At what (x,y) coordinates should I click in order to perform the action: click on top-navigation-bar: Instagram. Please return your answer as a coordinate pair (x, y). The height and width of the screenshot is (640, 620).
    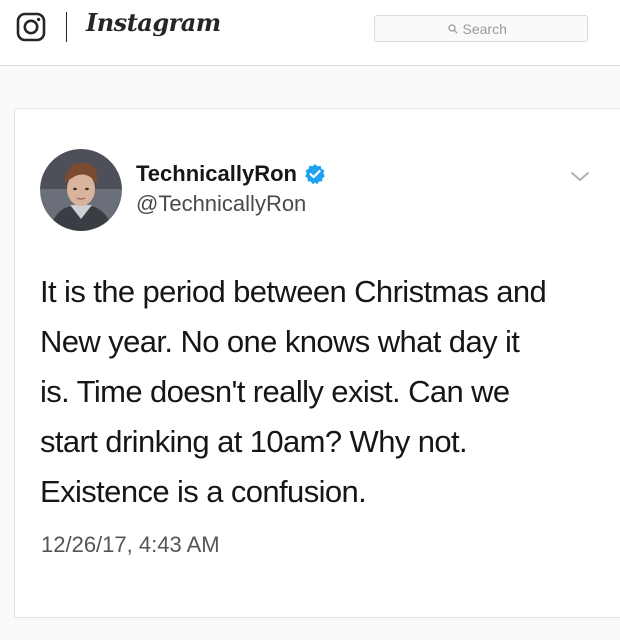
    Looking at the image, I should click on (310, 33).